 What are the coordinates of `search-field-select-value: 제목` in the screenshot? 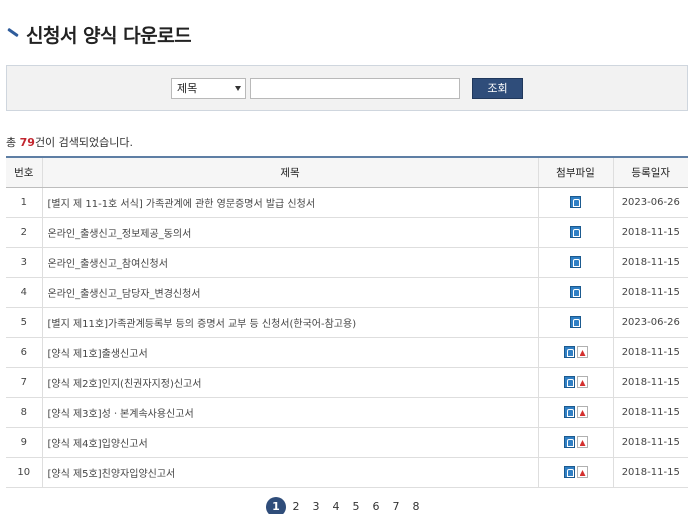 It's located at (187, 88).